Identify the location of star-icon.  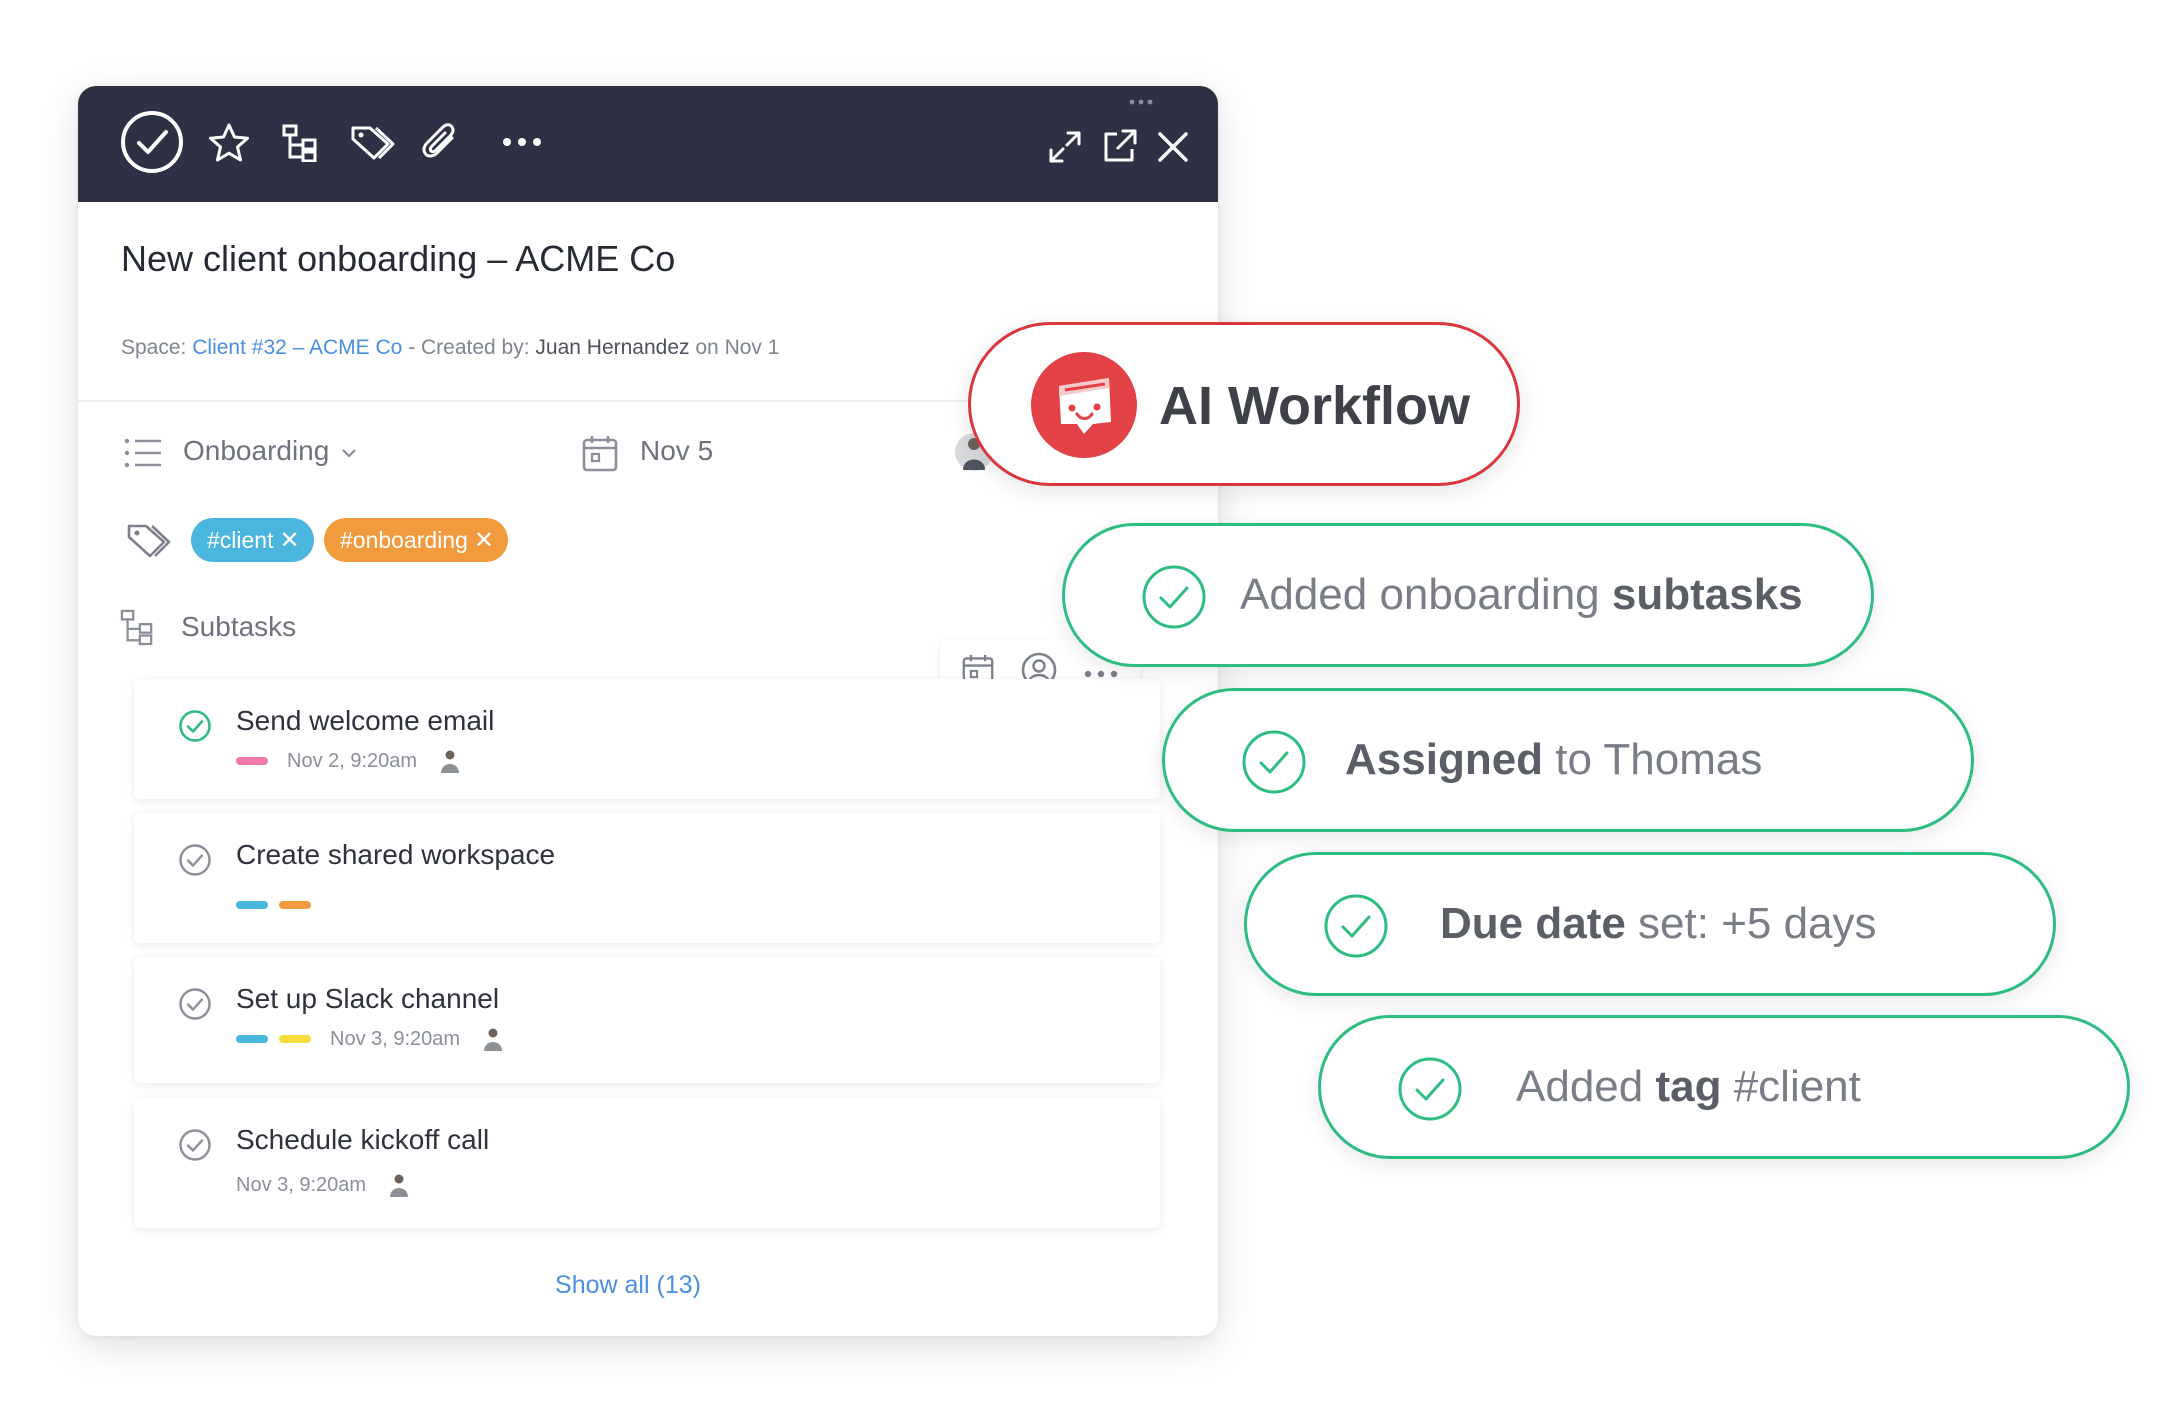
(229, 143).